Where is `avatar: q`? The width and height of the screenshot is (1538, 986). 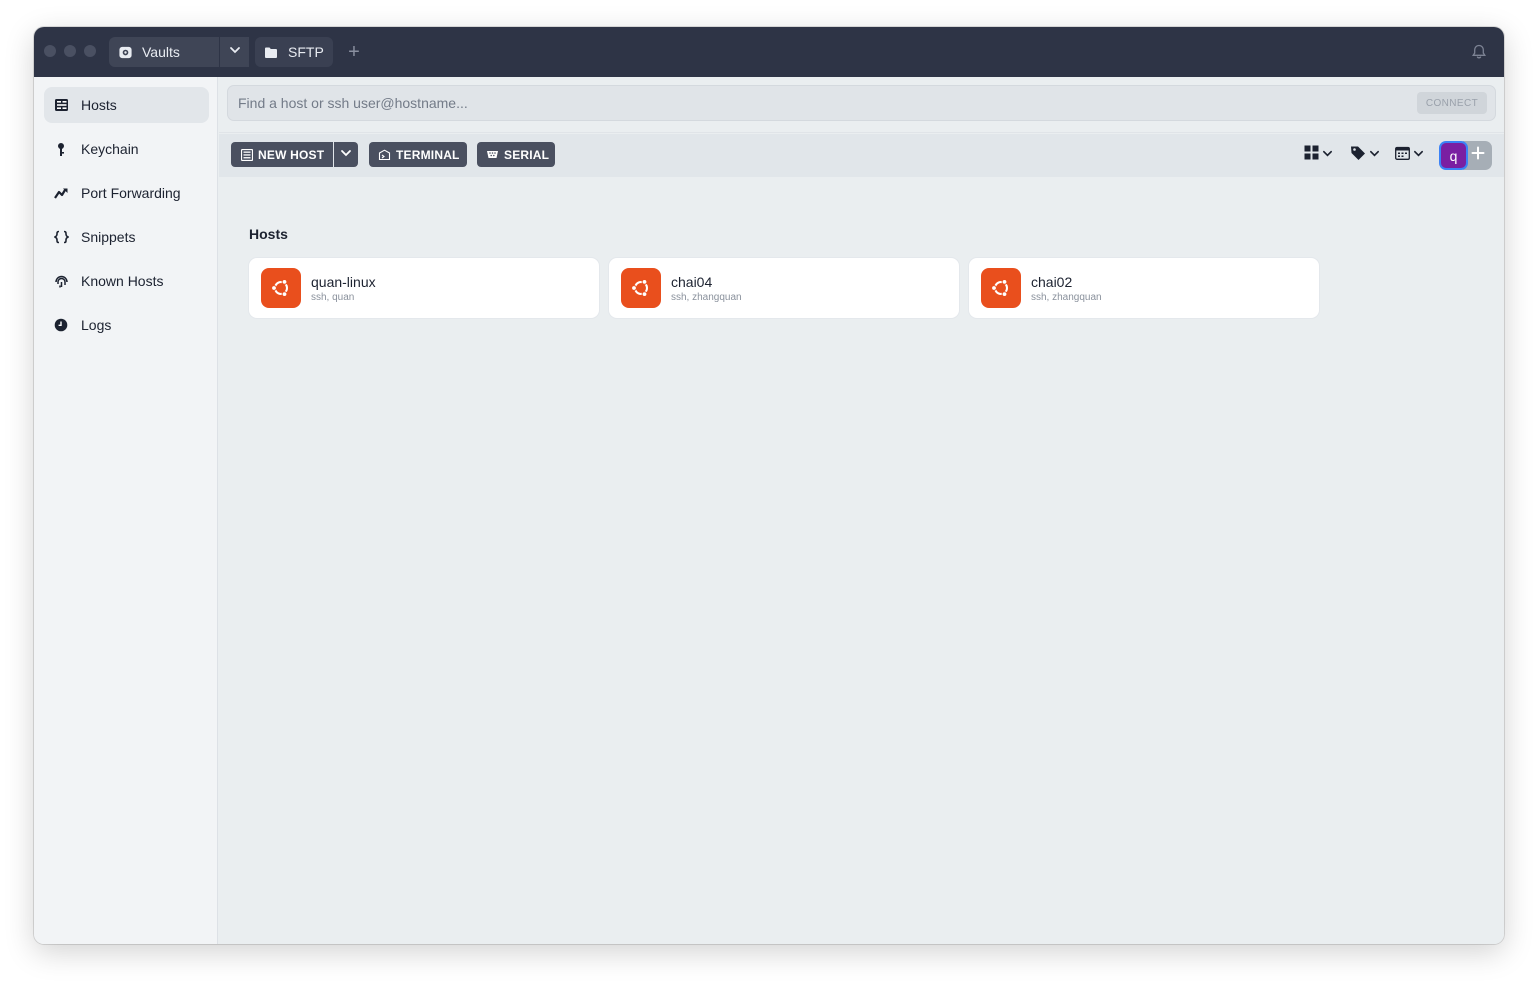
avatar: q is located at coordinates (1453, 155).